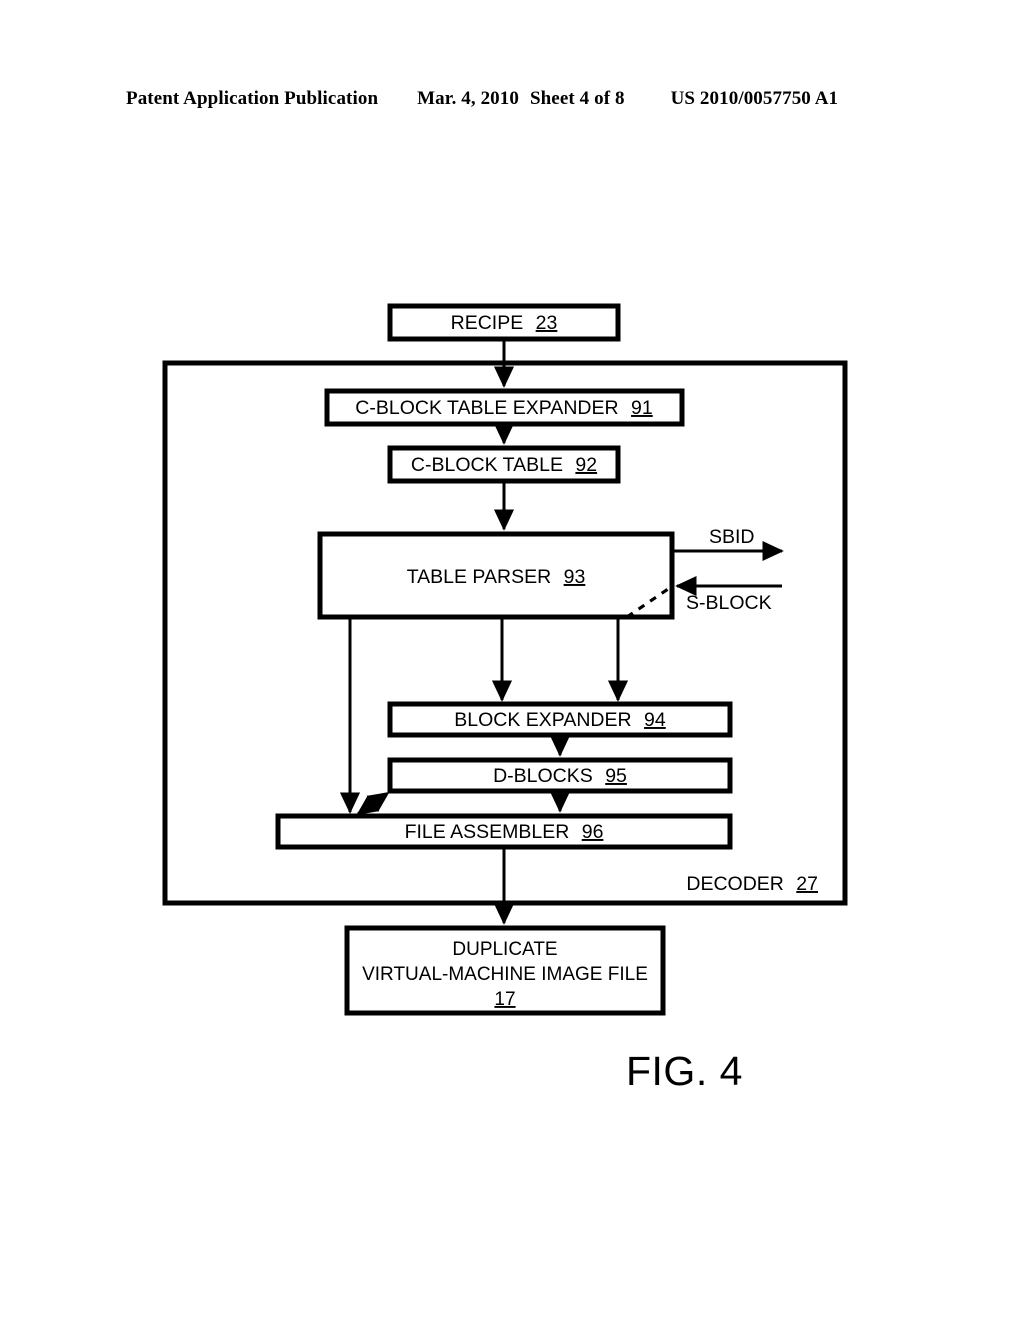  Describe the element at coordinates (487, 832) in the screenshot. I see `block-file-assembler-label: FILE ASSEMBLER` at that location.